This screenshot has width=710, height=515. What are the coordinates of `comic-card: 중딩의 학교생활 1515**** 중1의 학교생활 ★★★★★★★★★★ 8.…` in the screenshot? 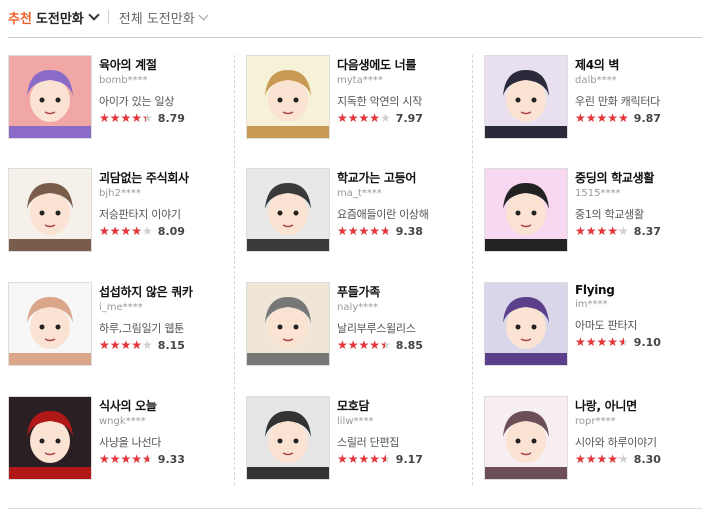 It's located at (597, 210).